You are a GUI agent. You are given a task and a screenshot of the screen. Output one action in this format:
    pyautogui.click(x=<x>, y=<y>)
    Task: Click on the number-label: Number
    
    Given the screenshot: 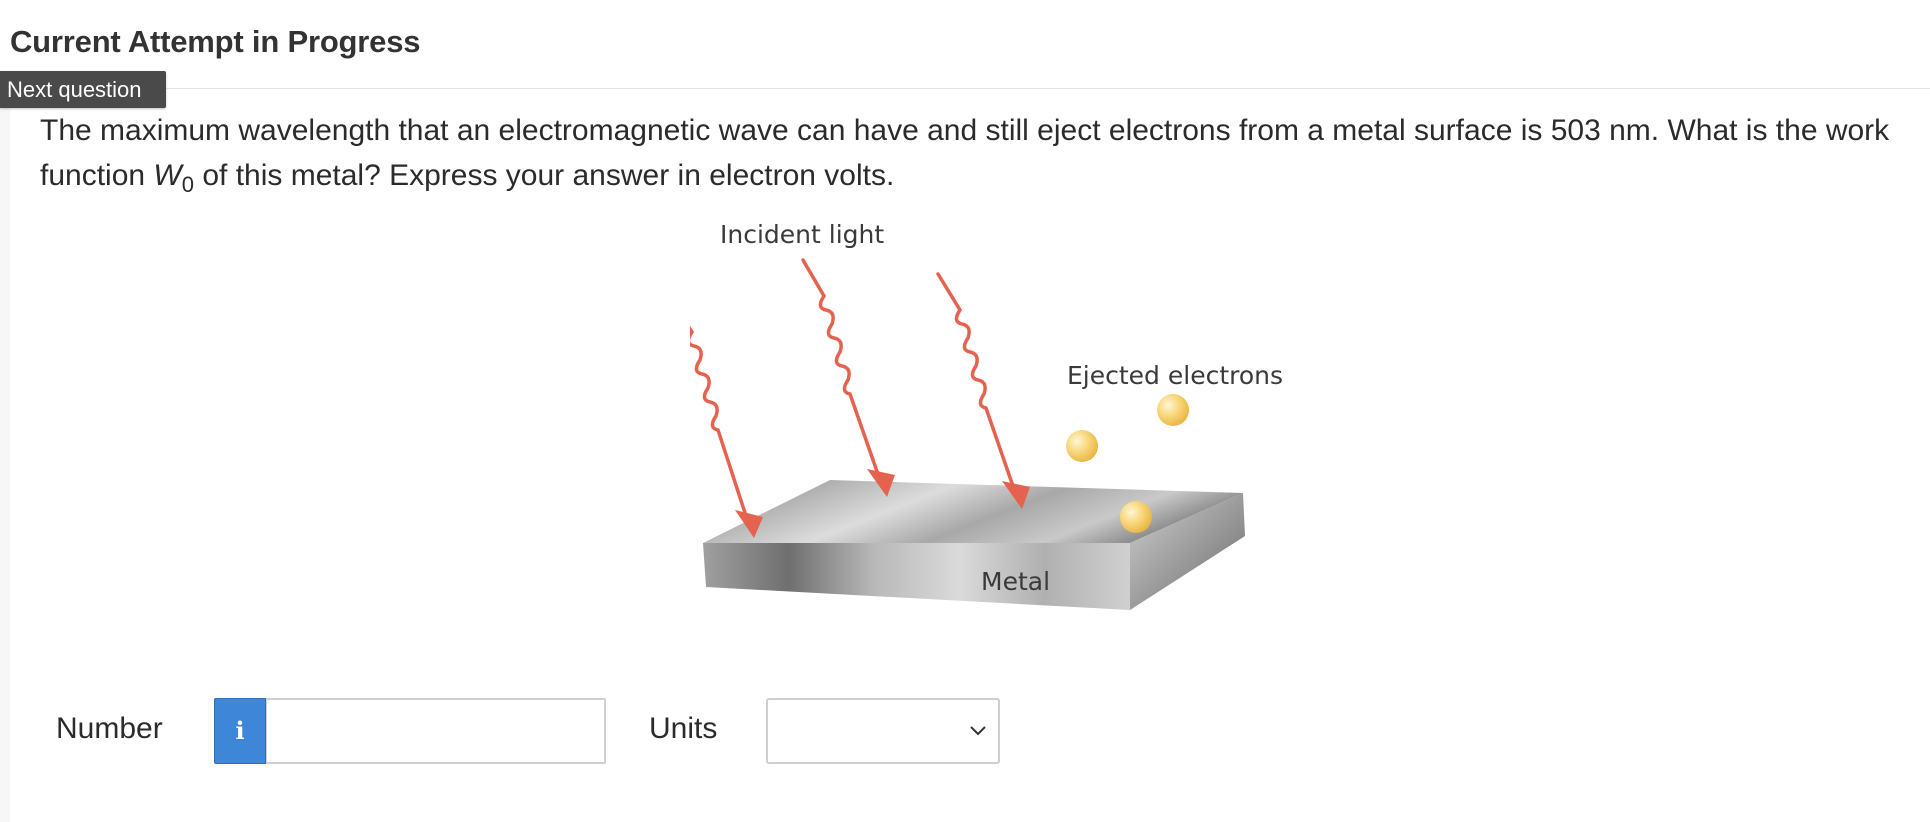 What is the action you would take?
    pyautogui.click(x=109, y=728)
    